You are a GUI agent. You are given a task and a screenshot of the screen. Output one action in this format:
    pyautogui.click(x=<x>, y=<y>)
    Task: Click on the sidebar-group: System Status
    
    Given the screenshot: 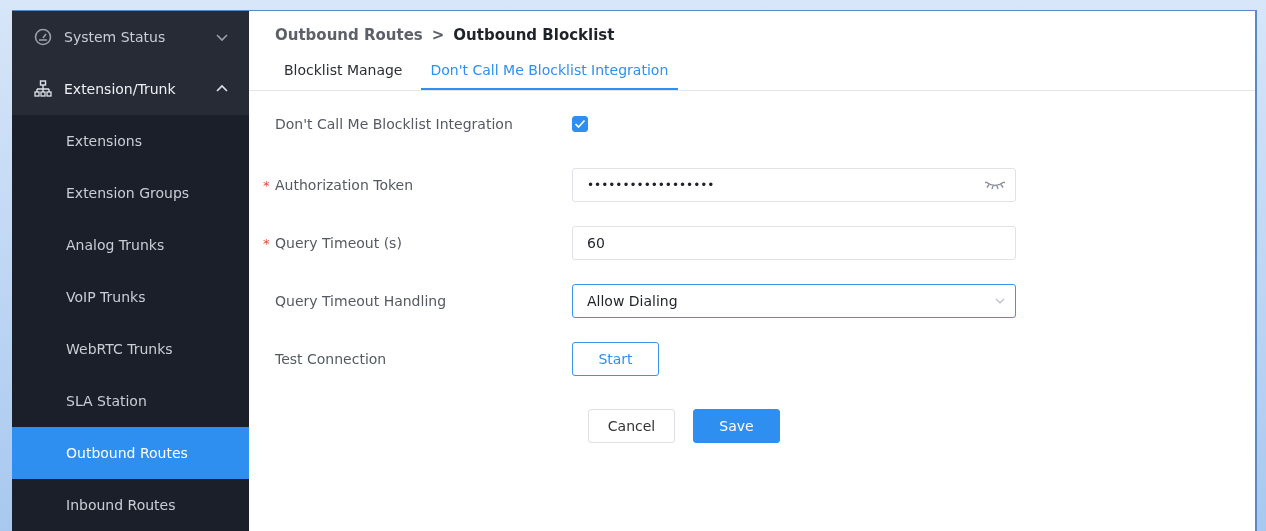 What is the action you would take?
    pyautogui.click(x=130, y=37)
    